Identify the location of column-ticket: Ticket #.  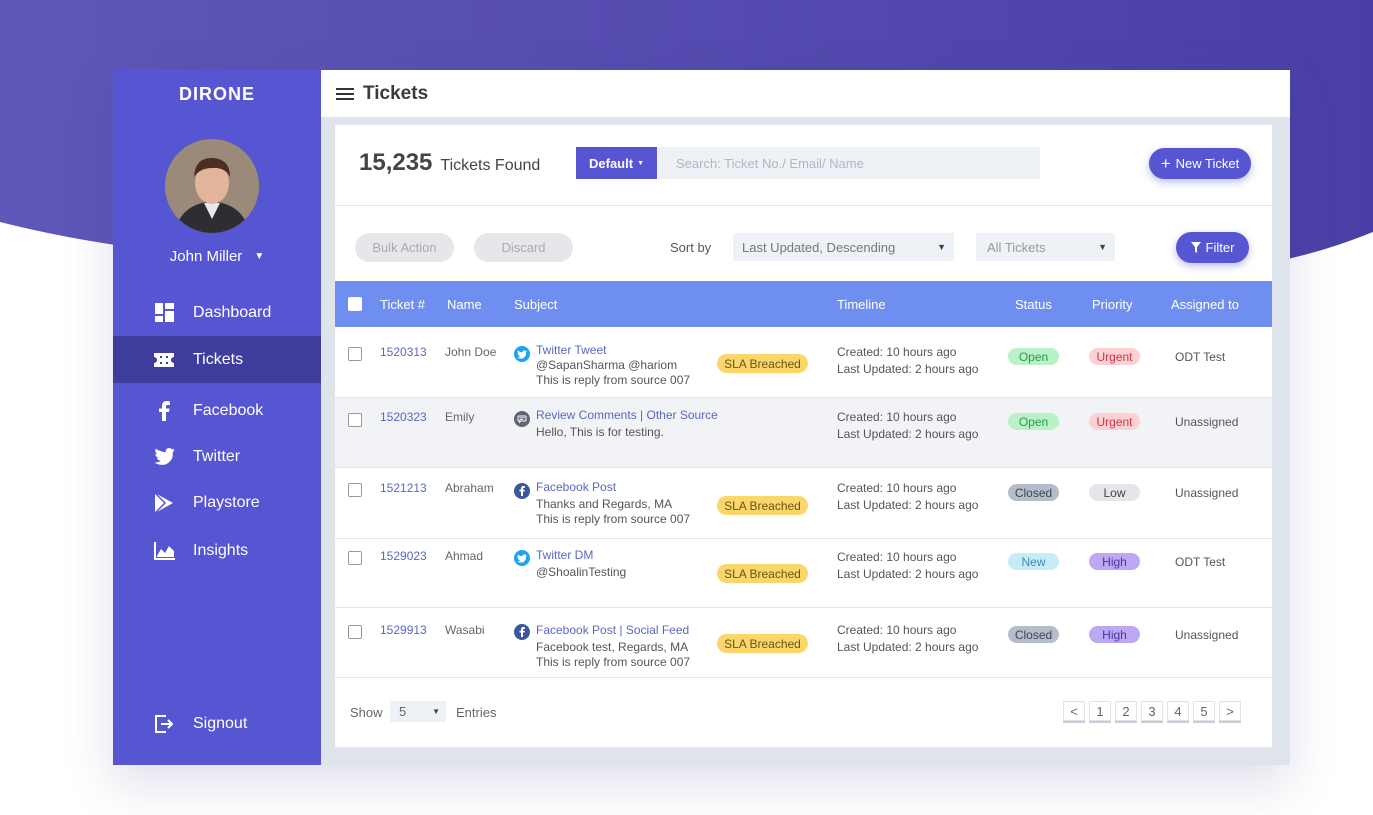
(402, 304).